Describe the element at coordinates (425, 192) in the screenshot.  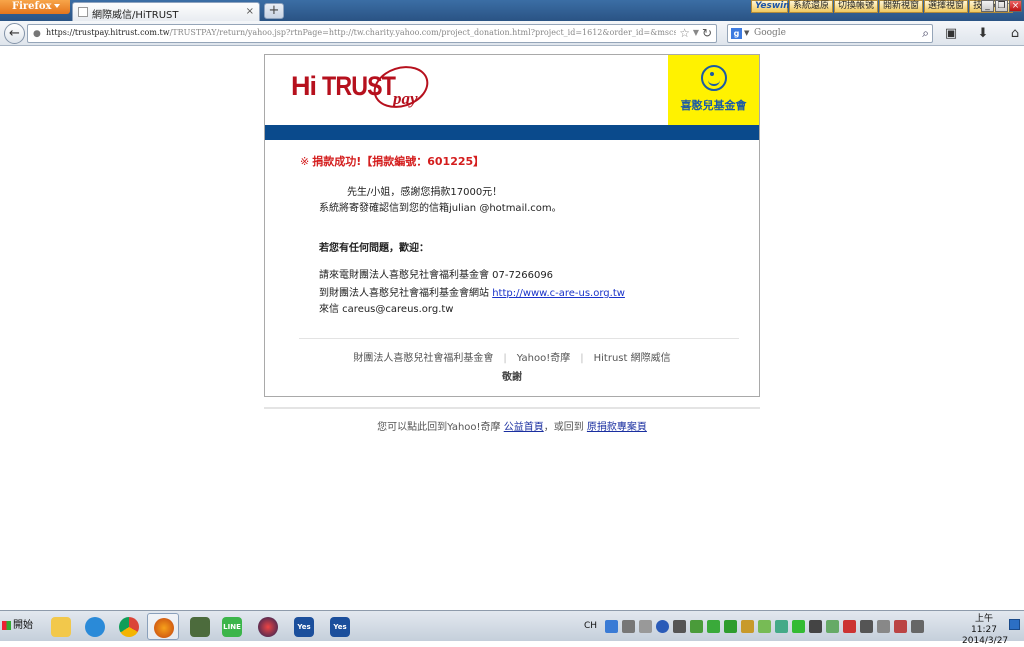
I see `thanks-message: 先生/小姐，感謝您捐款17000元！` at that location.